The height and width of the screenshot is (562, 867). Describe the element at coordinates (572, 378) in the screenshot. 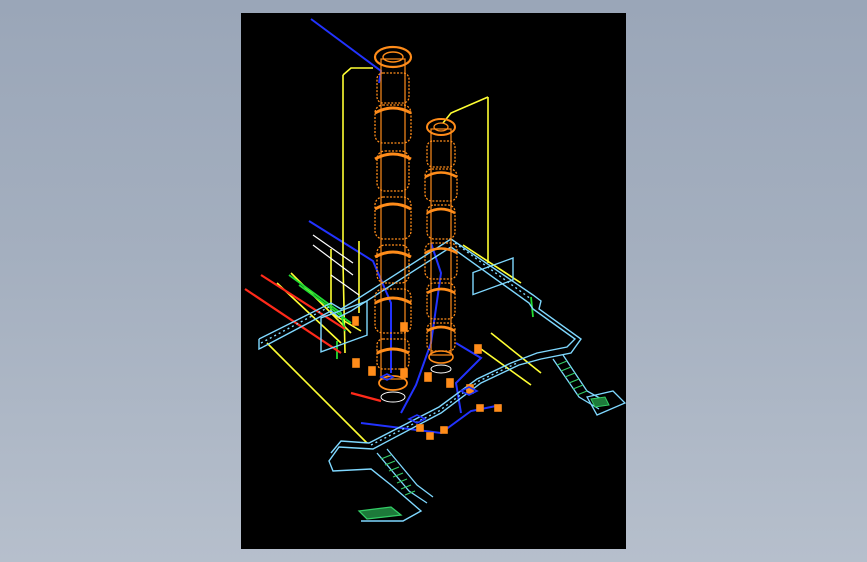

I see `stair-right-treads` at that location.